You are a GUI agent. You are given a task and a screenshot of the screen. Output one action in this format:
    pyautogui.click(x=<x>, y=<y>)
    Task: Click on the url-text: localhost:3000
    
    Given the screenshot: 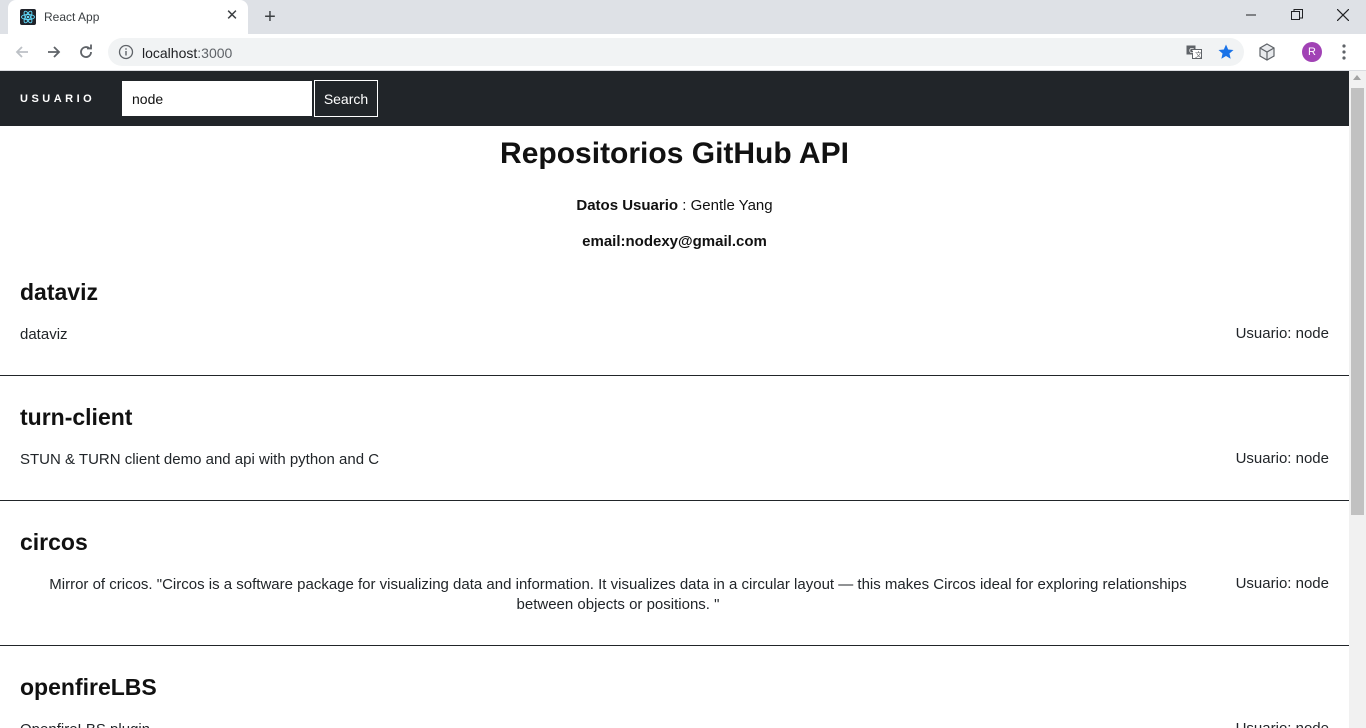 What is the action you would take?
    pyautogui.click(x=187, y=53)
    